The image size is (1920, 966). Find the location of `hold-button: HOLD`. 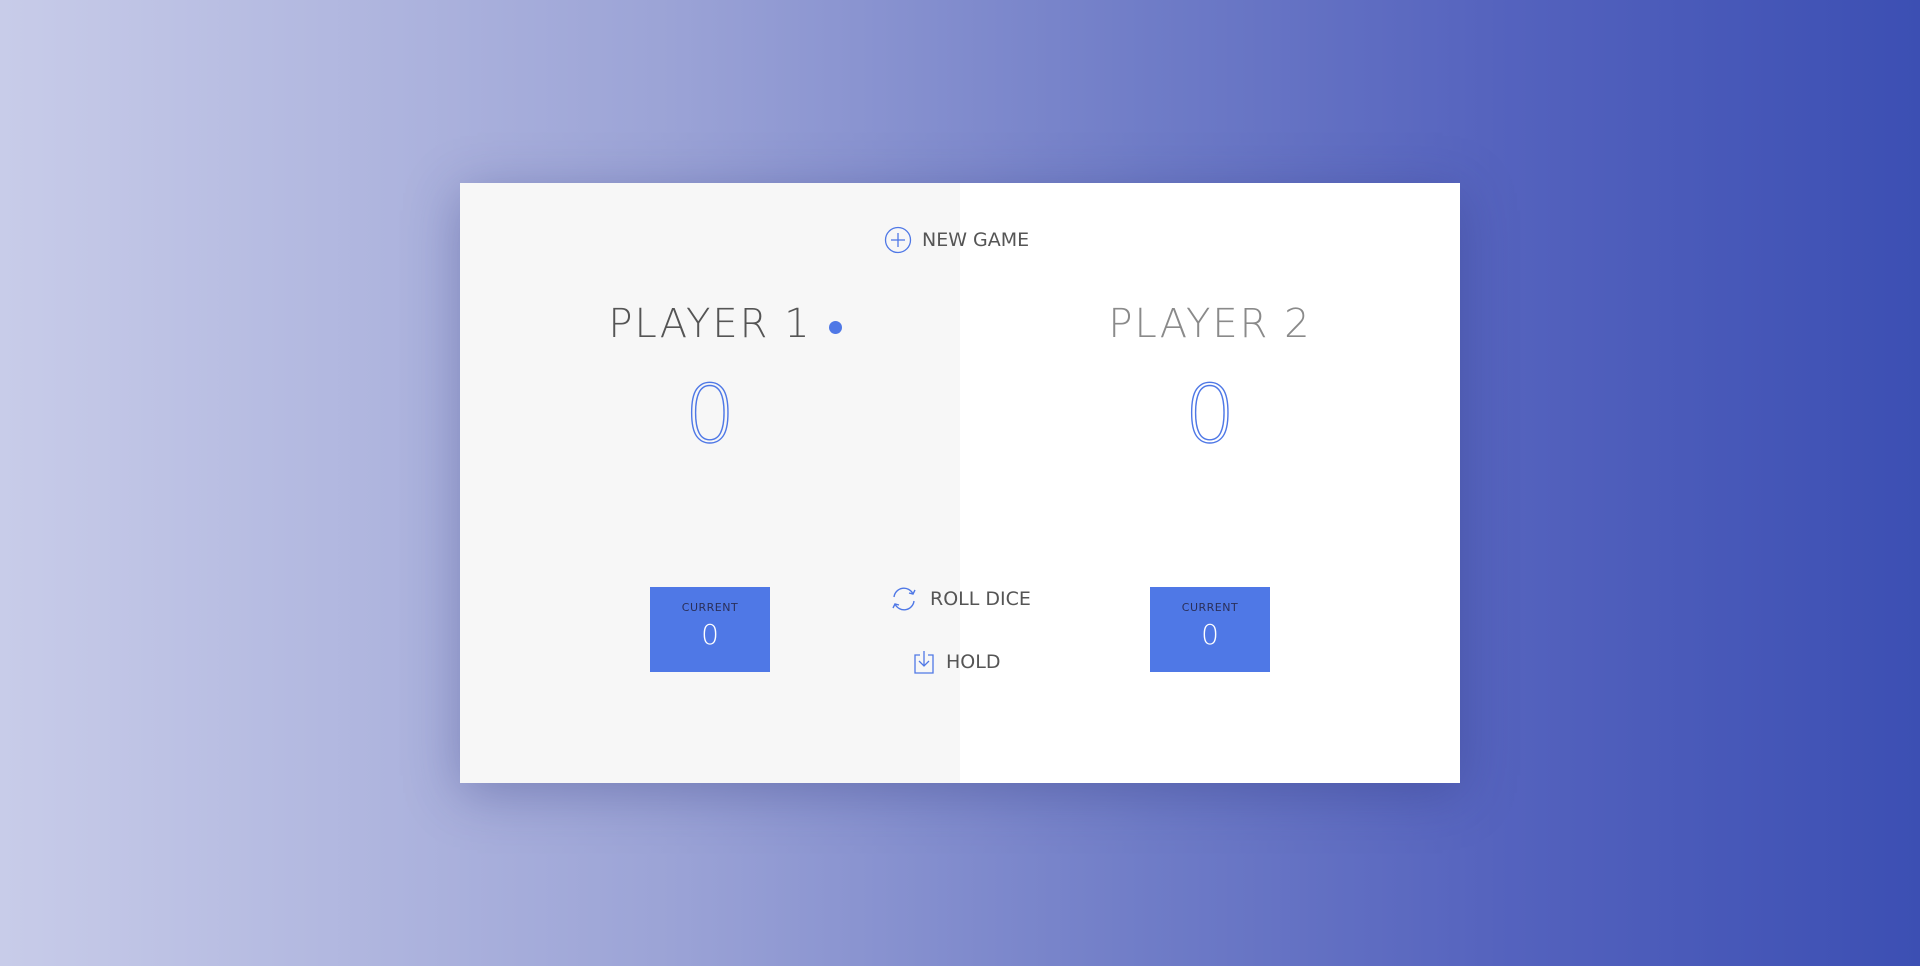

hold-button: HOLD is located at coordinates (956, 662).